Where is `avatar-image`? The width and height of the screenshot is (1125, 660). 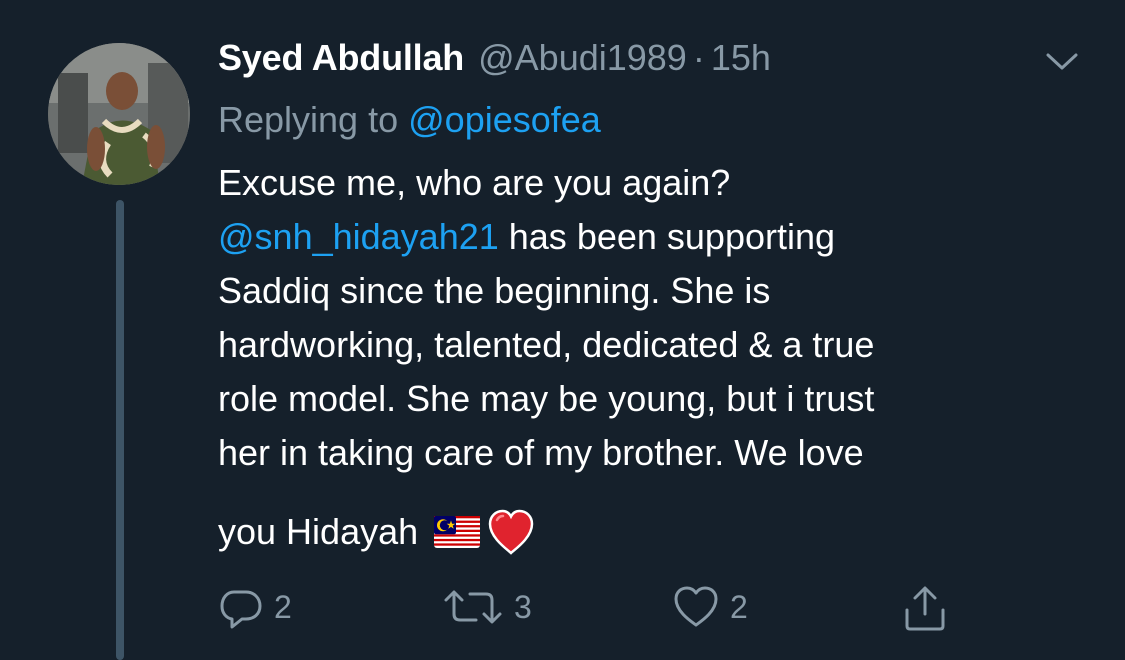 avatar-image is located at coordinates (119, 114).